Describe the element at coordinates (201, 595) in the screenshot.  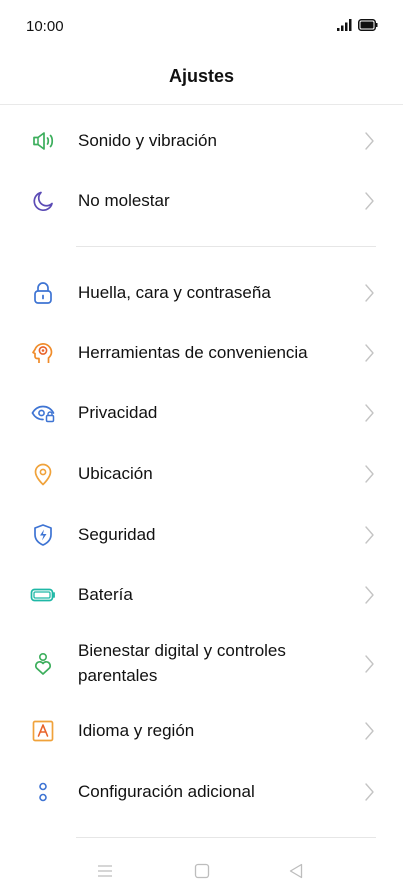
I see `settings-item-battery: Batería` at that location.